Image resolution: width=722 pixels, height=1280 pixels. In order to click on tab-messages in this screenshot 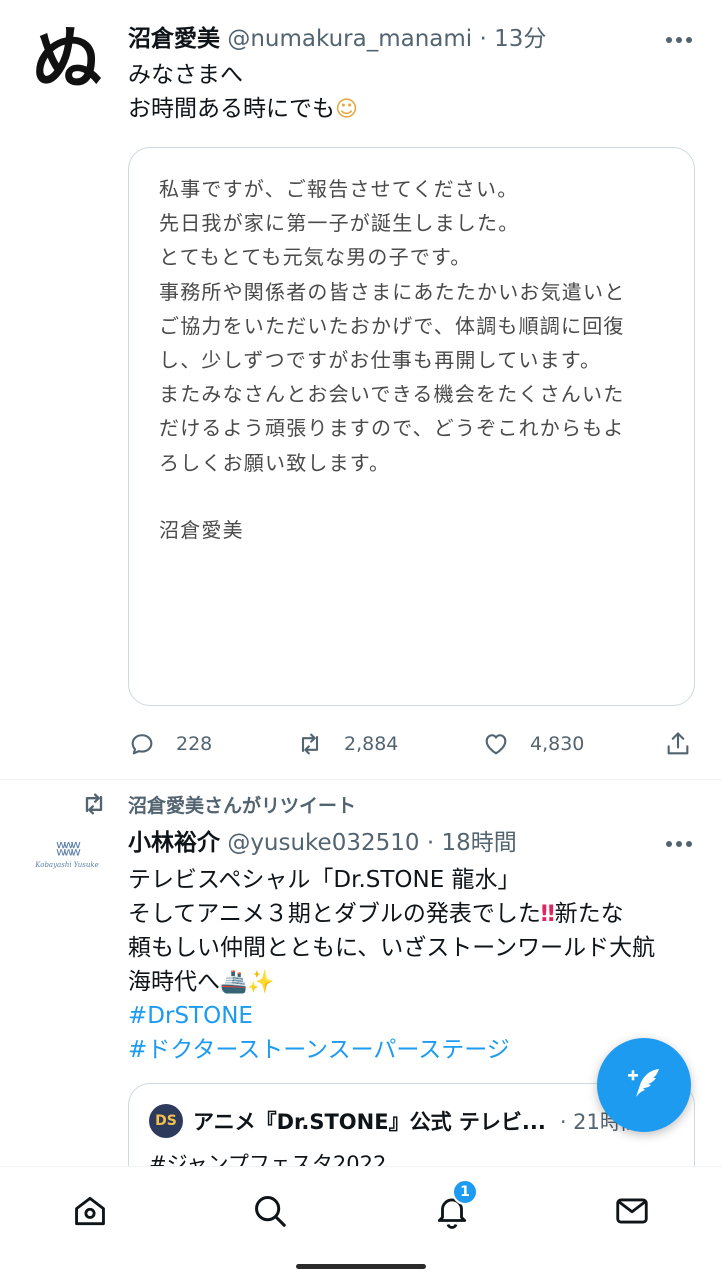, I will do `click(632, 1211)`.